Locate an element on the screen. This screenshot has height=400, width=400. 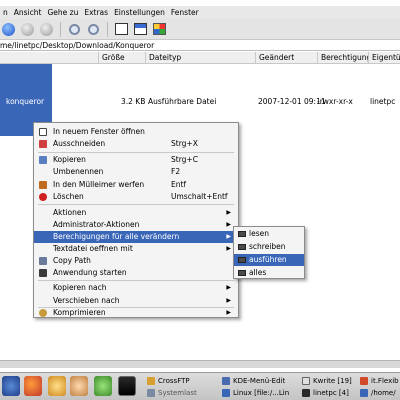
column-size: Größe is located at coordinates (121, 58).